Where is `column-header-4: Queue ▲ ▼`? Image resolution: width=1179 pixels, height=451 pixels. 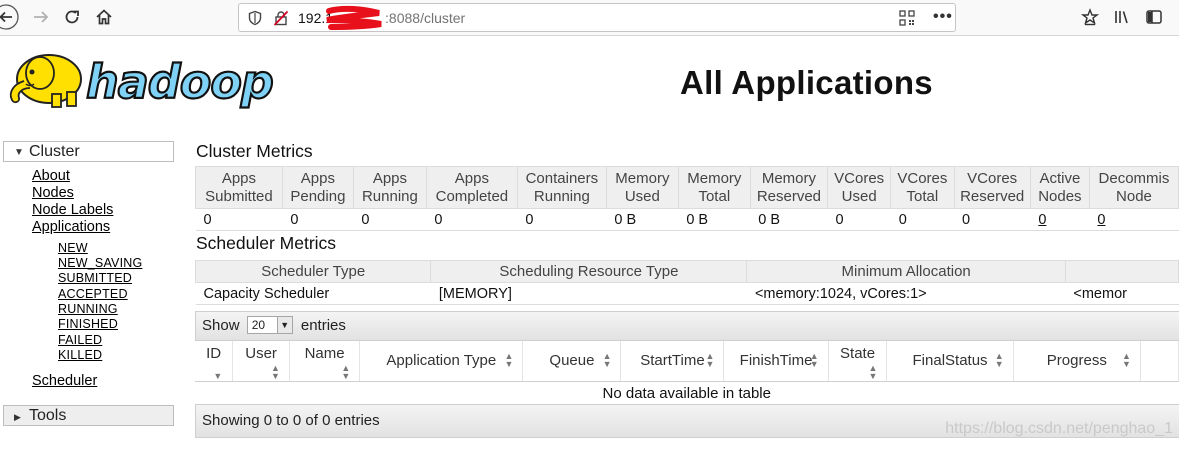
column-header-4: Queue ▲ ▼ is located at coordinates (572, 361).